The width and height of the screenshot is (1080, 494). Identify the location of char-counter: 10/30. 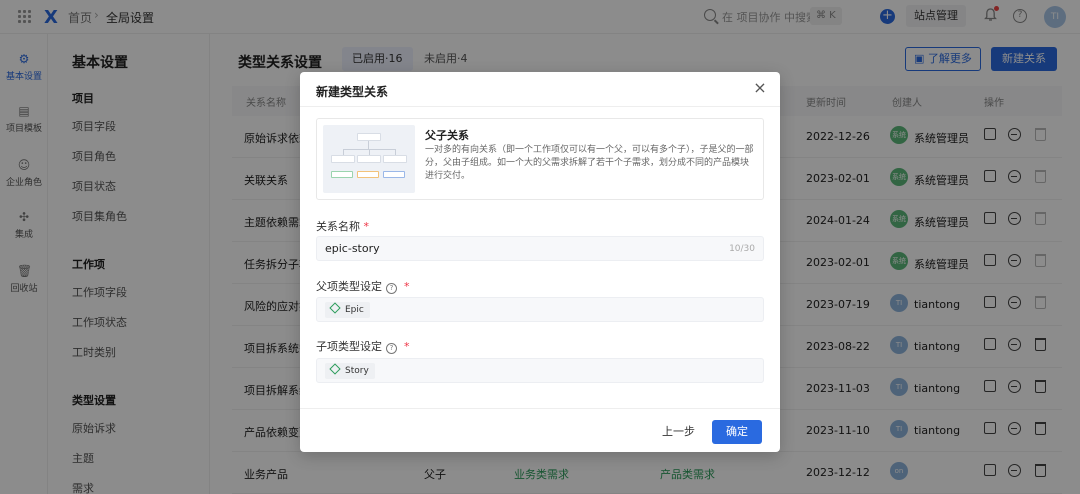
(742, 249).